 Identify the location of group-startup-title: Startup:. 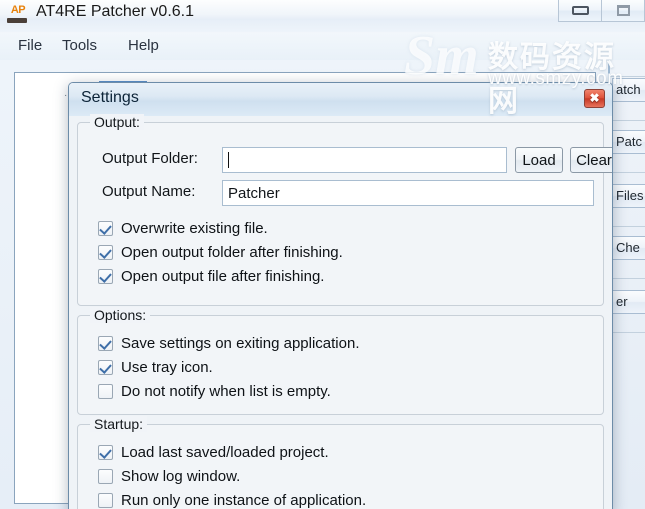
(119, 424).